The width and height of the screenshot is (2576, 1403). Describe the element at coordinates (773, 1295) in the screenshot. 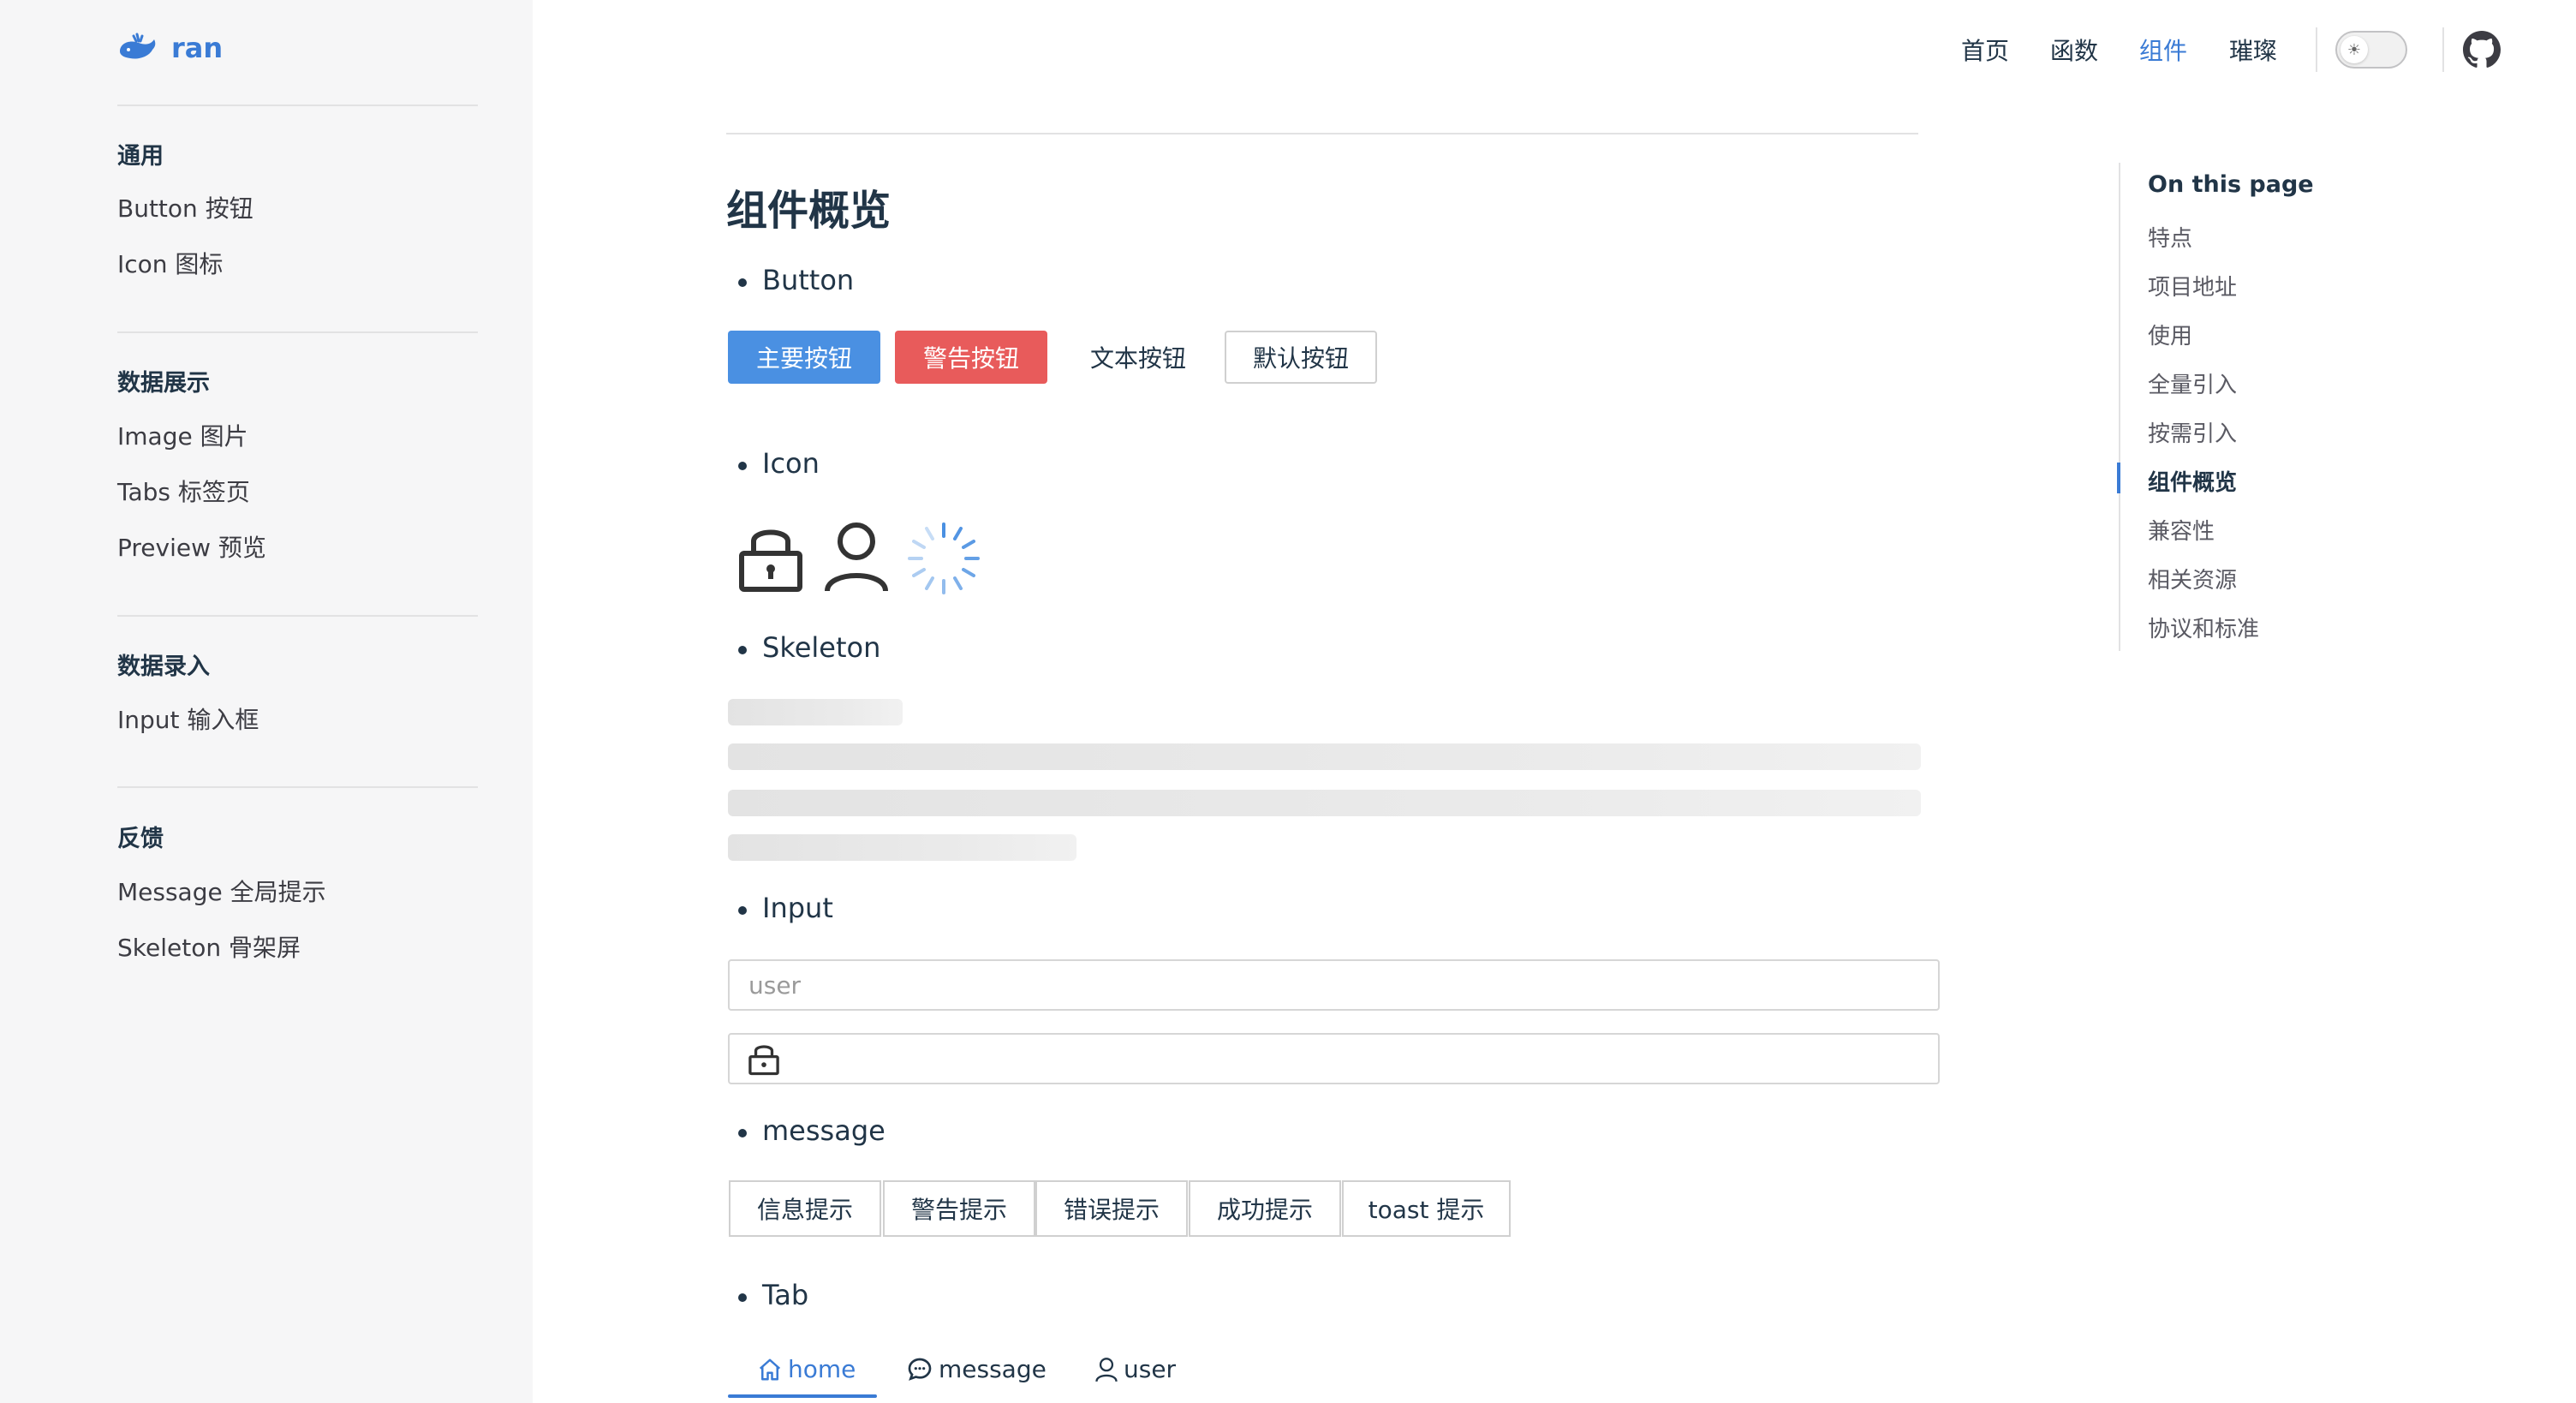

I see `section-heading-tab: Tab` at that location.